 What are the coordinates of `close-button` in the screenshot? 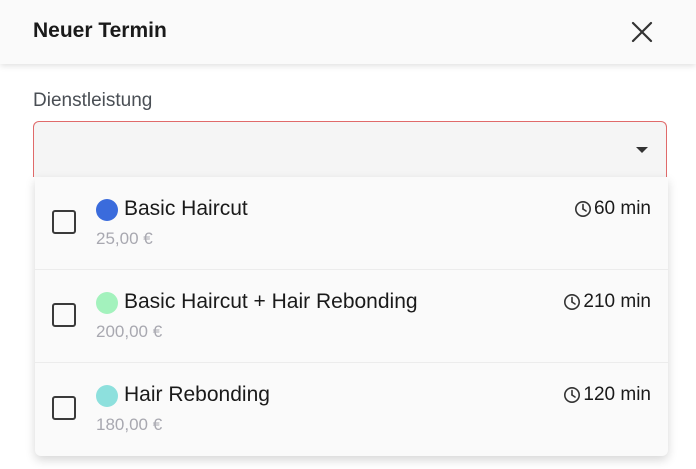 It's located at (642, 32).